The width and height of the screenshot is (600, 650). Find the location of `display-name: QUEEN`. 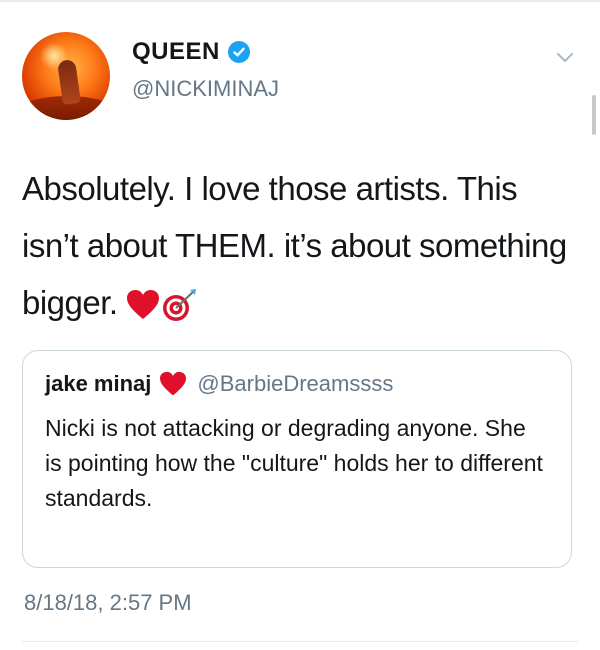

display-name: QUEEN is located at coordinates (176, 52).